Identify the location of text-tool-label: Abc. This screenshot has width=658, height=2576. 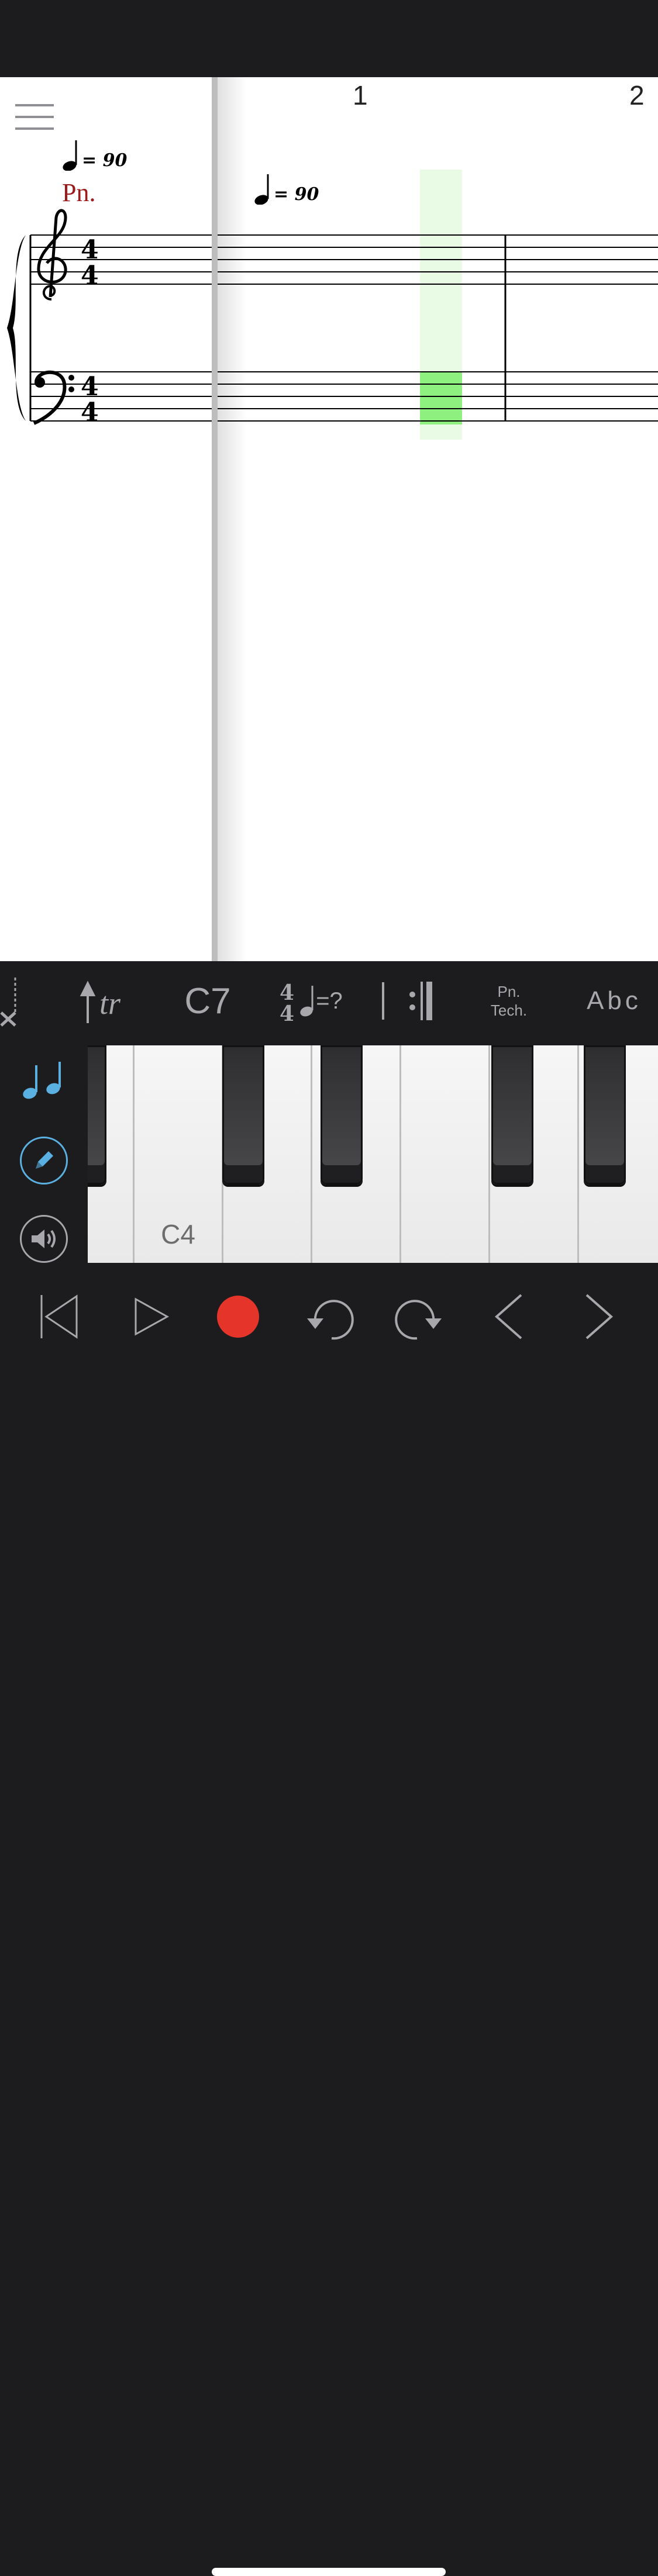
(614, 1000).